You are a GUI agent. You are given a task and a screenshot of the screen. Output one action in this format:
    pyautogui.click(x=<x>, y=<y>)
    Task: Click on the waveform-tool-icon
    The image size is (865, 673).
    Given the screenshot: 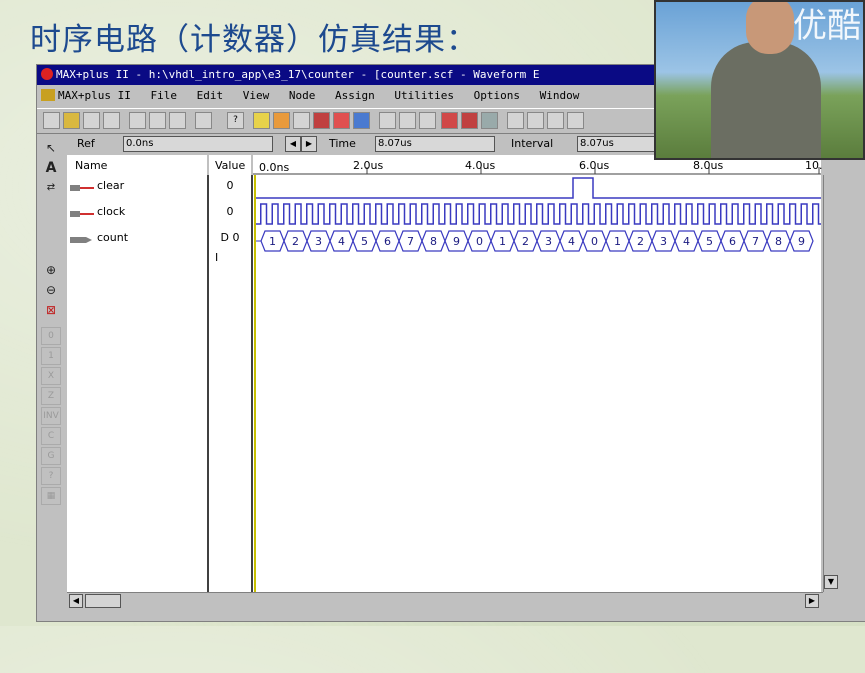 What is the action you would take?
    pyautogui.click(x=489, y=120)
    